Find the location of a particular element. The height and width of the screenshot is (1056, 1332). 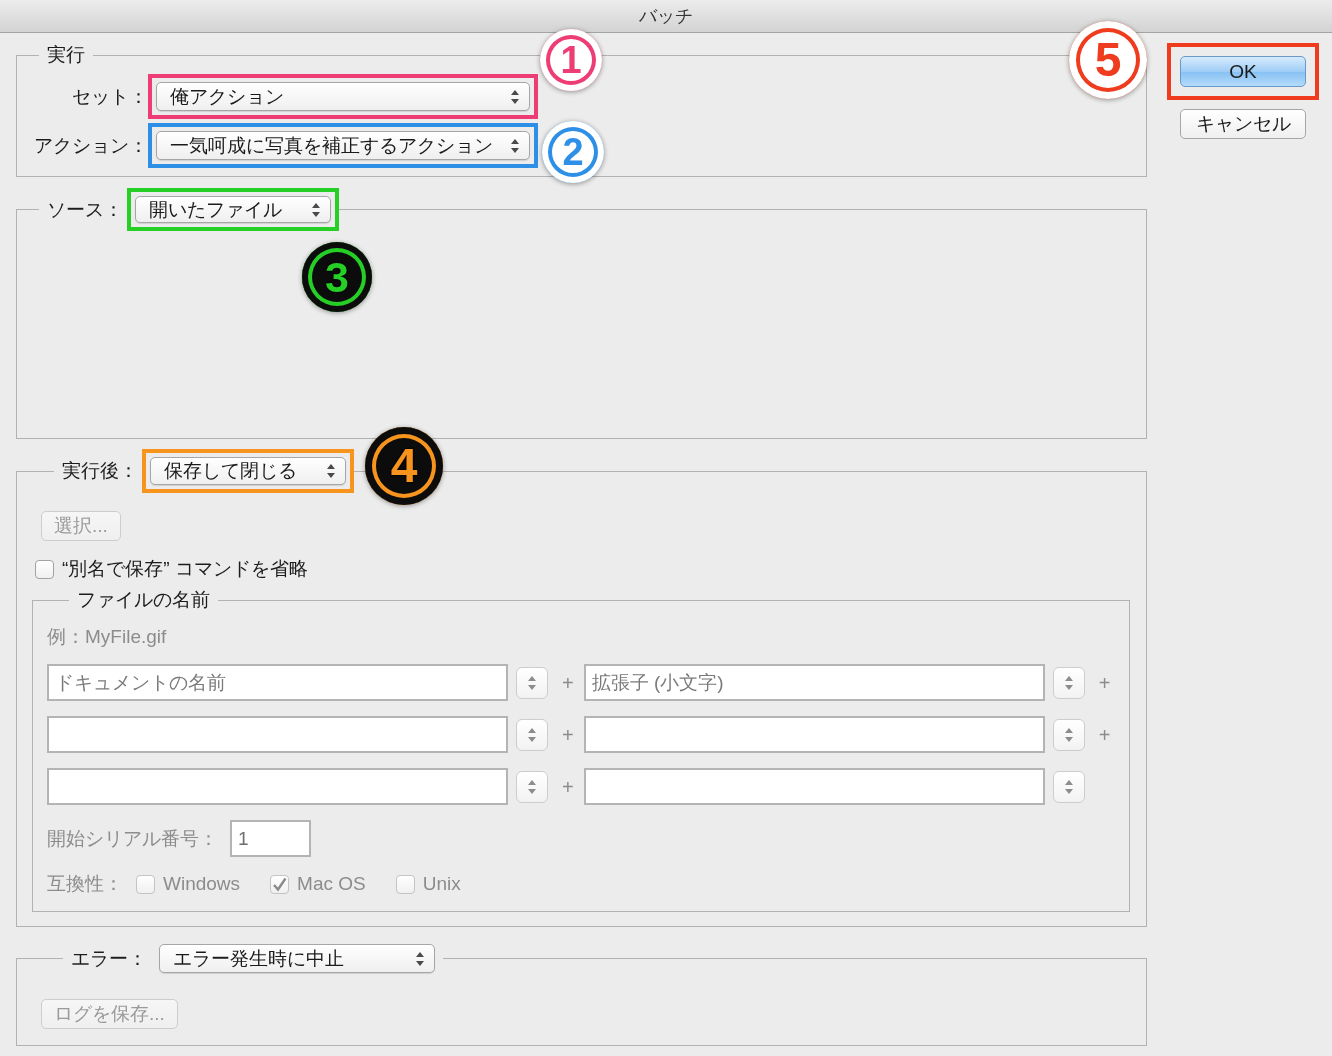

group-legend: 実行 is located at coordinates (66, 55).